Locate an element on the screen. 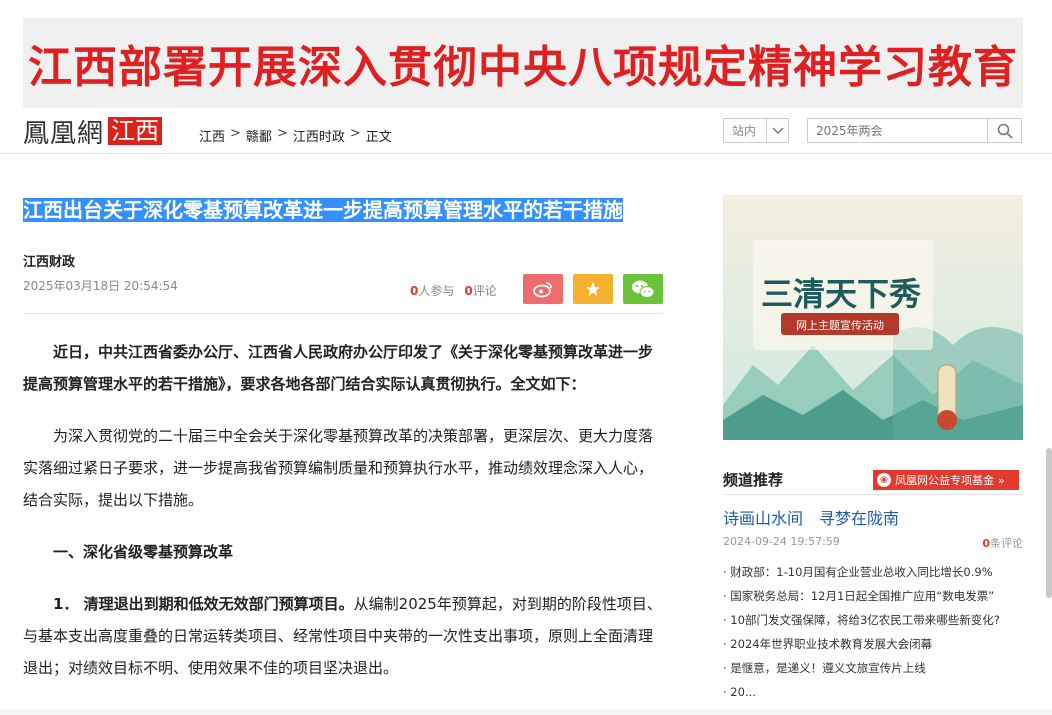 The height and width of the screenshot is (715, 1052). site-scope-select: 站内 is located at coordinates (756, 130).